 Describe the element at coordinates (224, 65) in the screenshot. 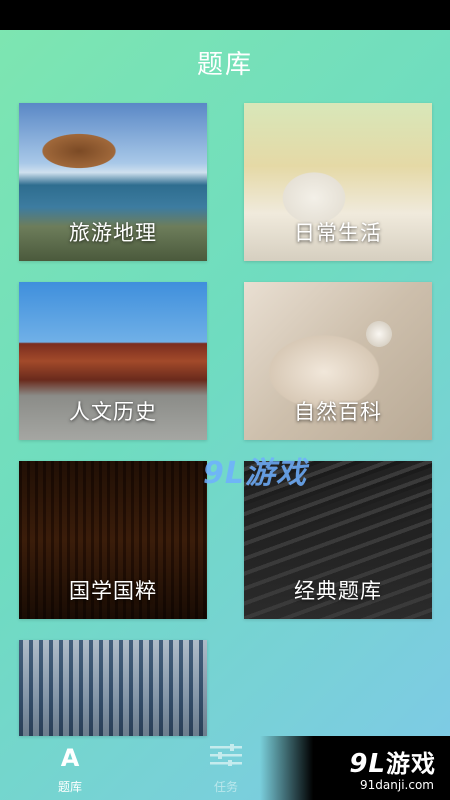

I see `page-title: 题库` at that location.